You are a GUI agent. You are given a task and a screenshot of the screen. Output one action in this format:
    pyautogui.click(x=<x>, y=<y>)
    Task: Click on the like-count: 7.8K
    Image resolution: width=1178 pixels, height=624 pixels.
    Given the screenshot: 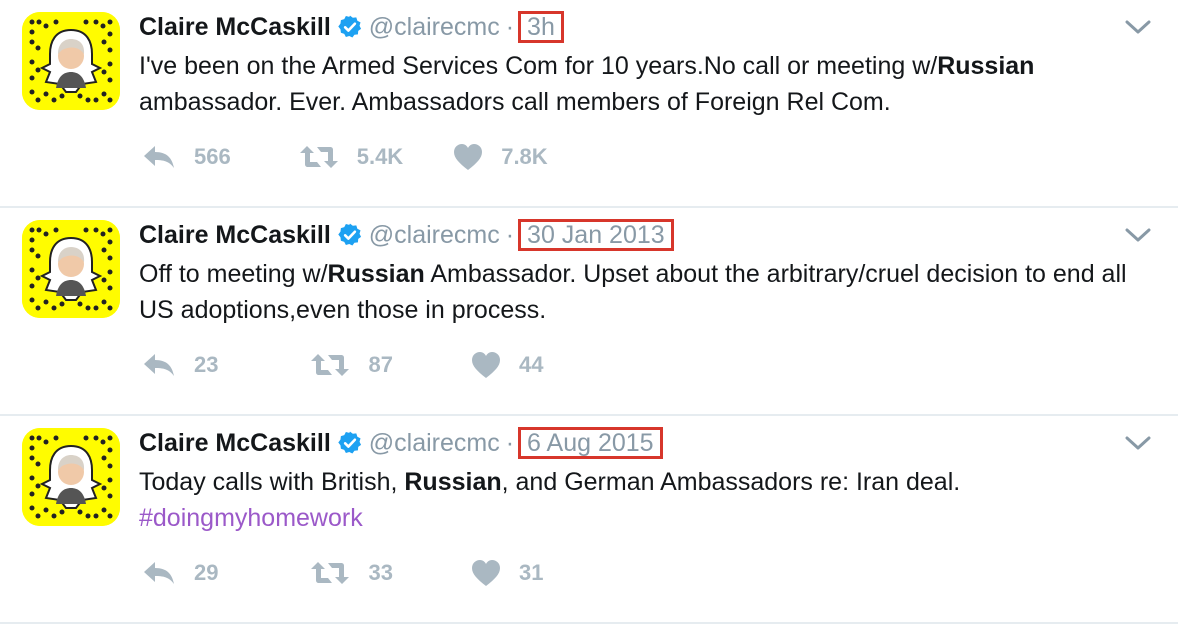 What is the action you would take?
    pyautogui.click(x=524, y=156)
    